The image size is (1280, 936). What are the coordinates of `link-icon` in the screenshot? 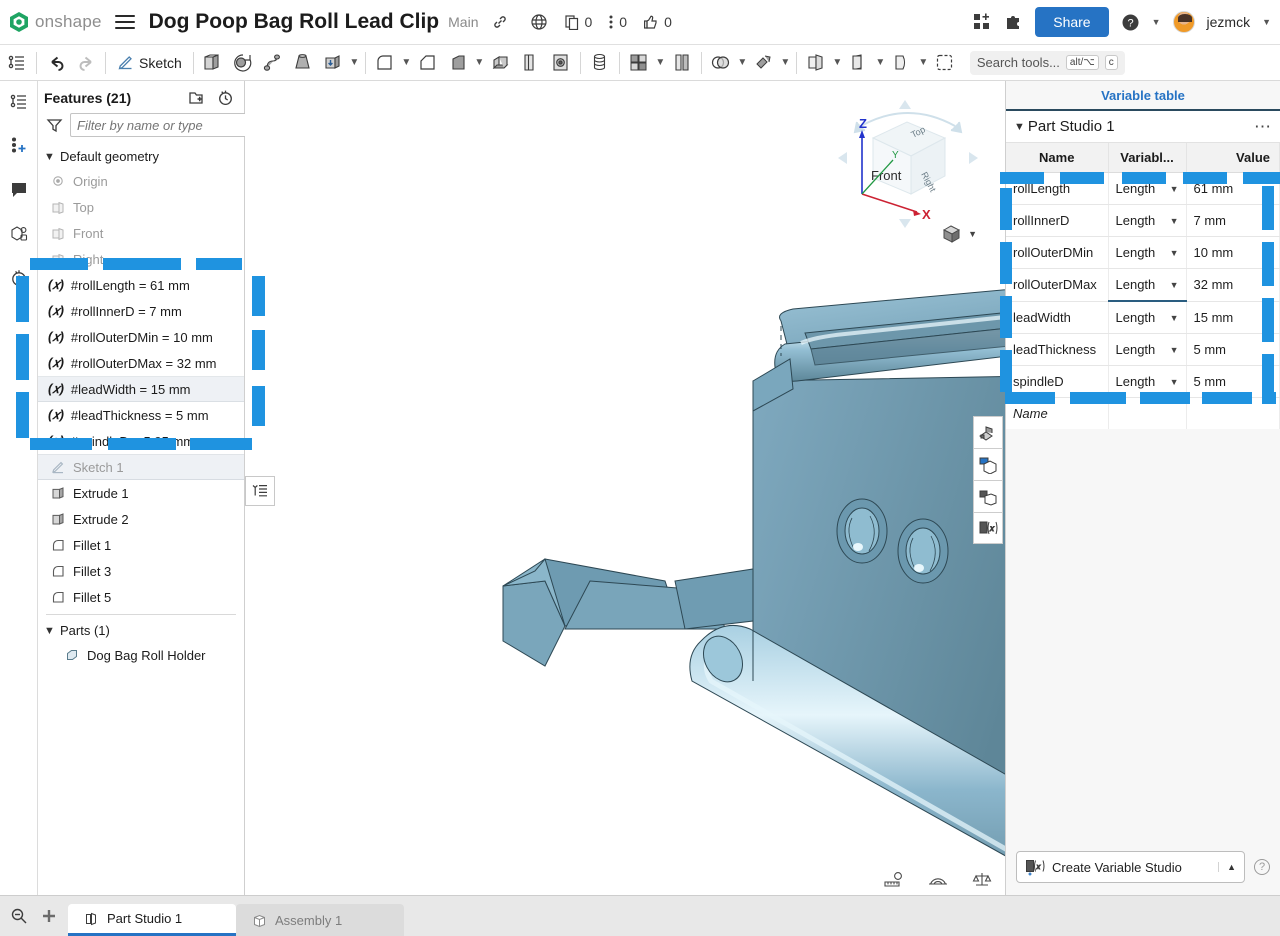 It's located at (500, 22).